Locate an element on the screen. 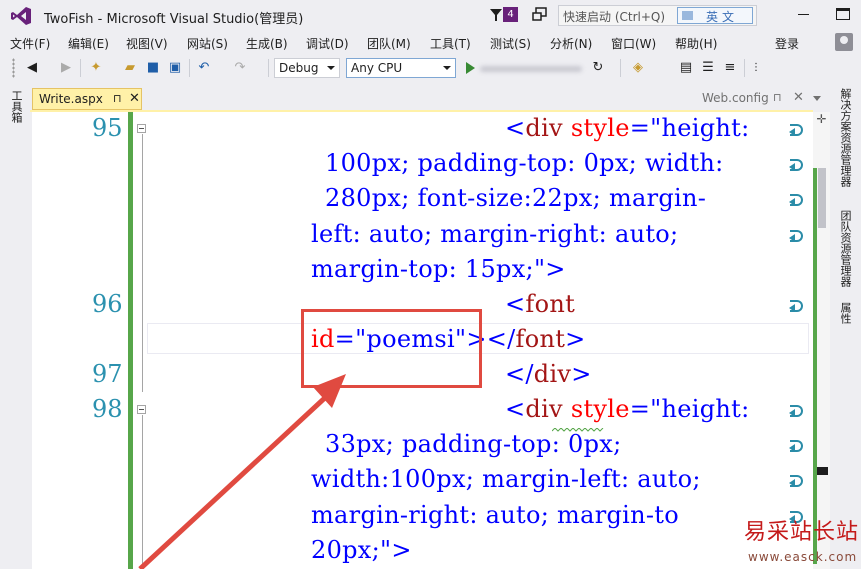 Image resolution: width=861 pixels, height=569 pixels. notification-count-badge: 4 is located at coordinates (510, 14).